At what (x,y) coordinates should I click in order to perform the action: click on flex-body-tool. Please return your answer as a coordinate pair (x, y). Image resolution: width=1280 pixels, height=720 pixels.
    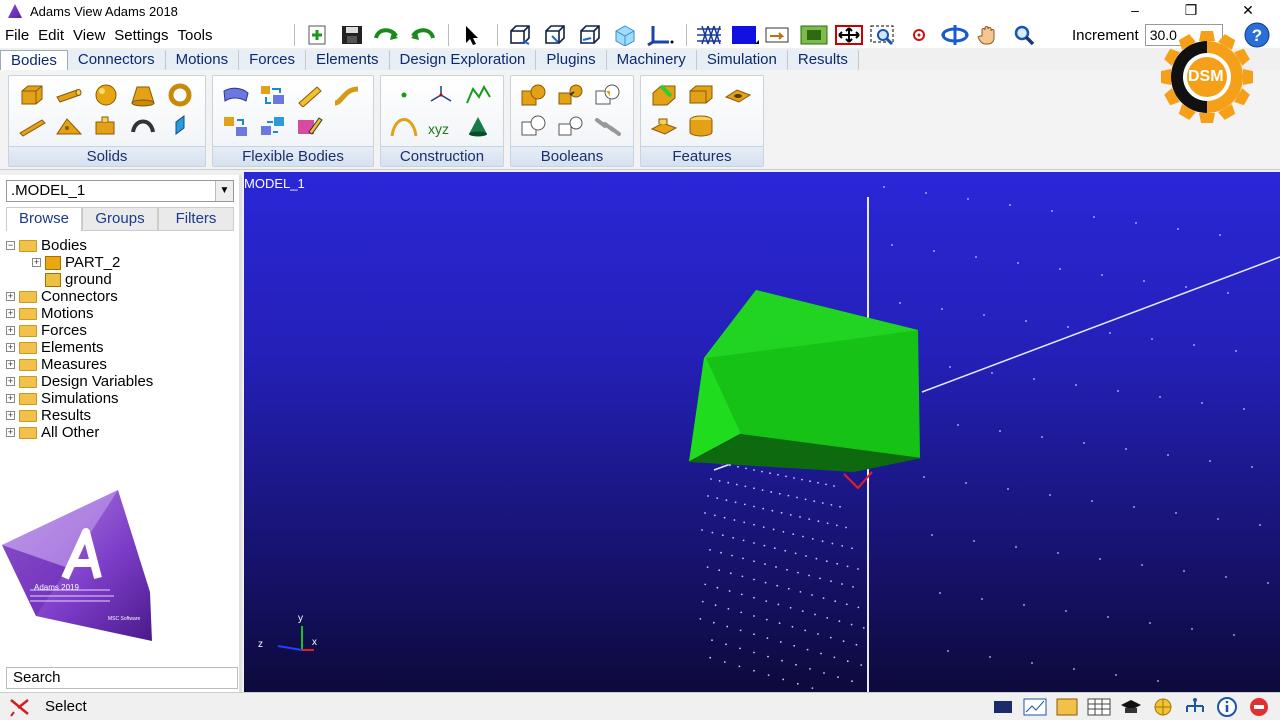
    Looking at the image, I should click on (236, 95).